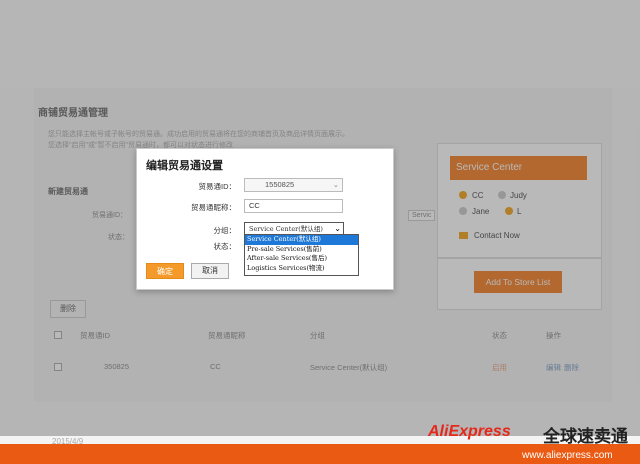  Describe the element at coordinates (301, 269) in the screenshot. I see `group-option: Logistics Services(物流)` at that location.